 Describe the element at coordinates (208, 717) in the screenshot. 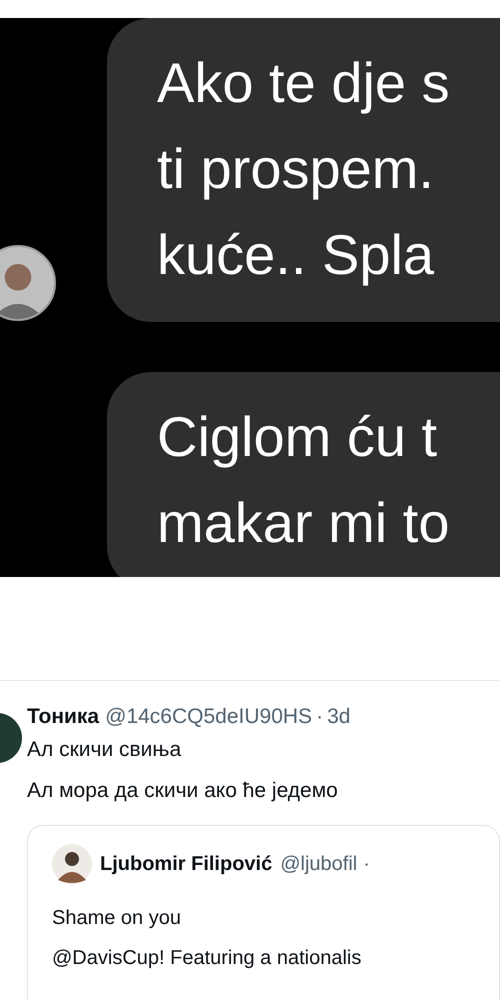

I see `user-handle: @14c6CQ5deIU90HS` at that location.